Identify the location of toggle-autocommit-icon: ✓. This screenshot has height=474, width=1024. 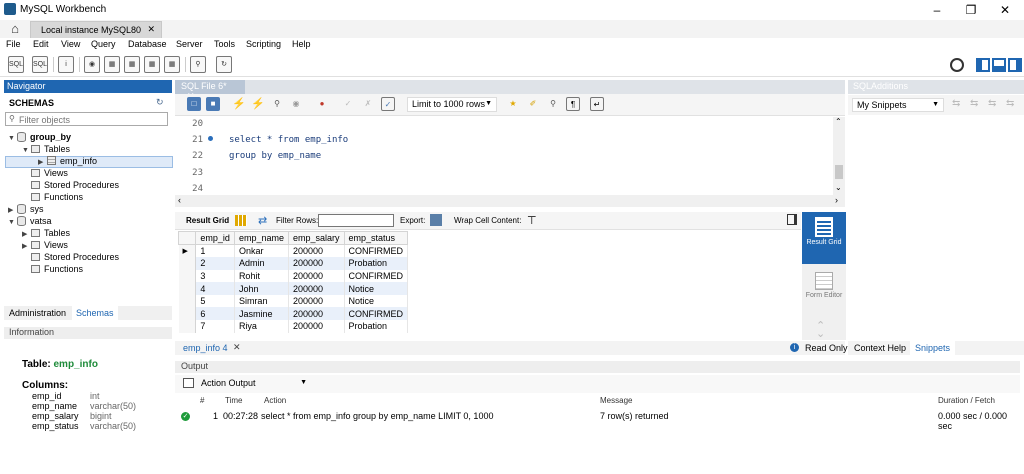
(388, 104).